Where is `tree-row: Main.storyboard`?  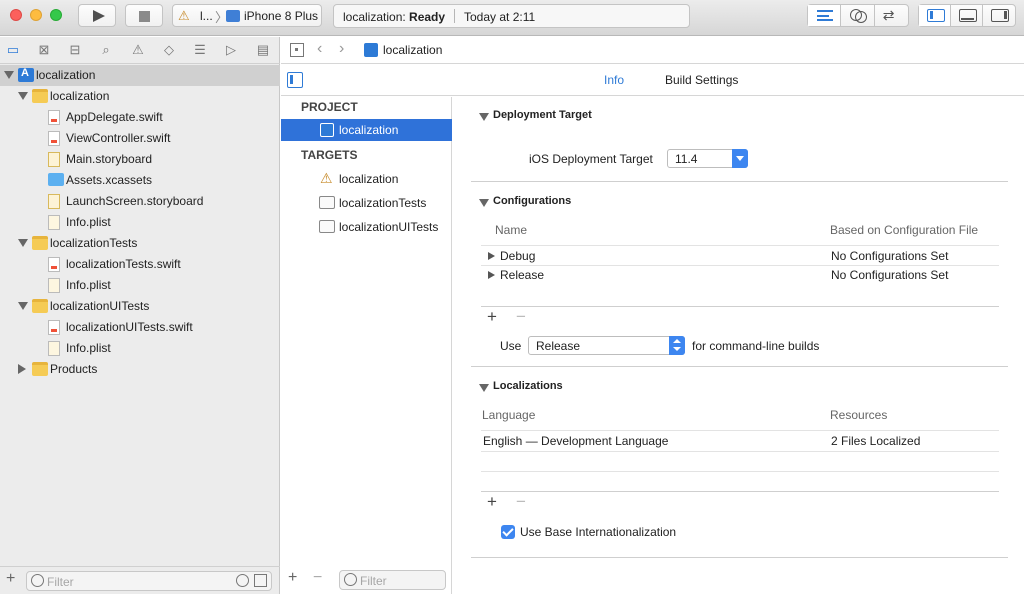
tree-row: Main.storyboard is located at coordinates (140, 159).